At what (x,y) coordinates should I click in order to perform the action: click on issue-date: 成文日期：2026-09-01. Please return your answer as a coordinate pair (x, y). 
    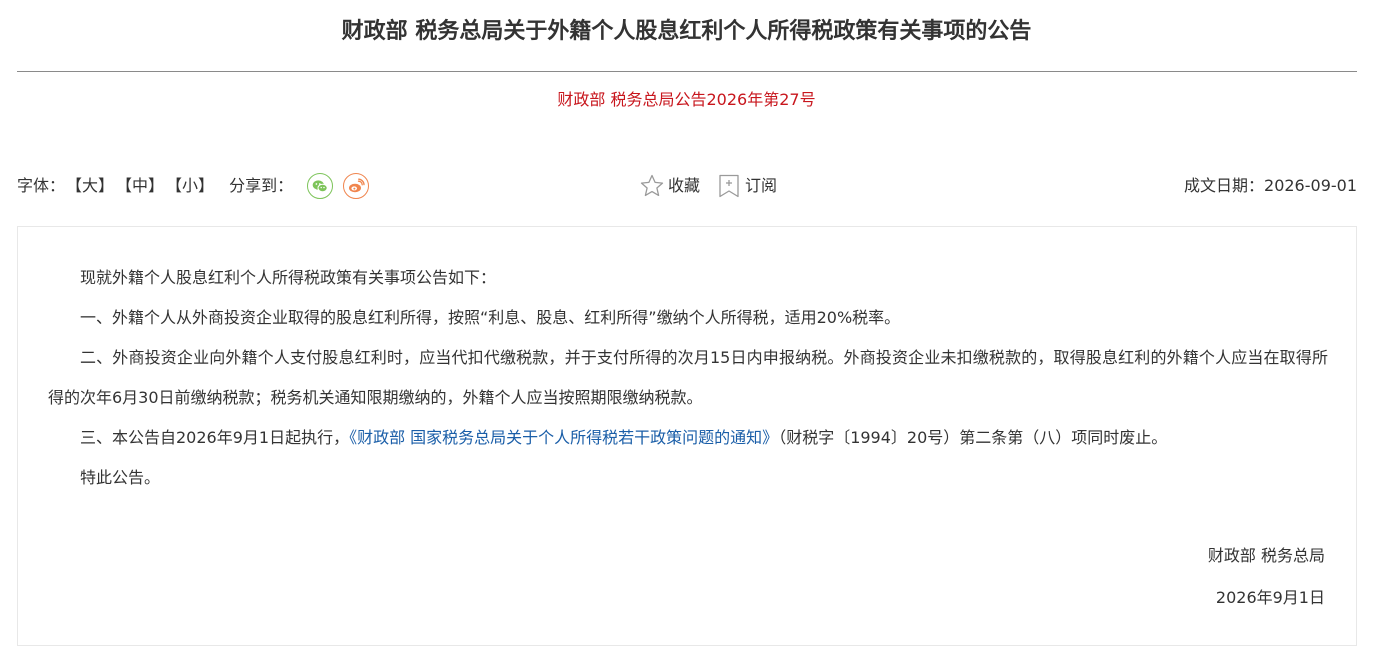
    Looking at the image, I should click on (1270, 186).